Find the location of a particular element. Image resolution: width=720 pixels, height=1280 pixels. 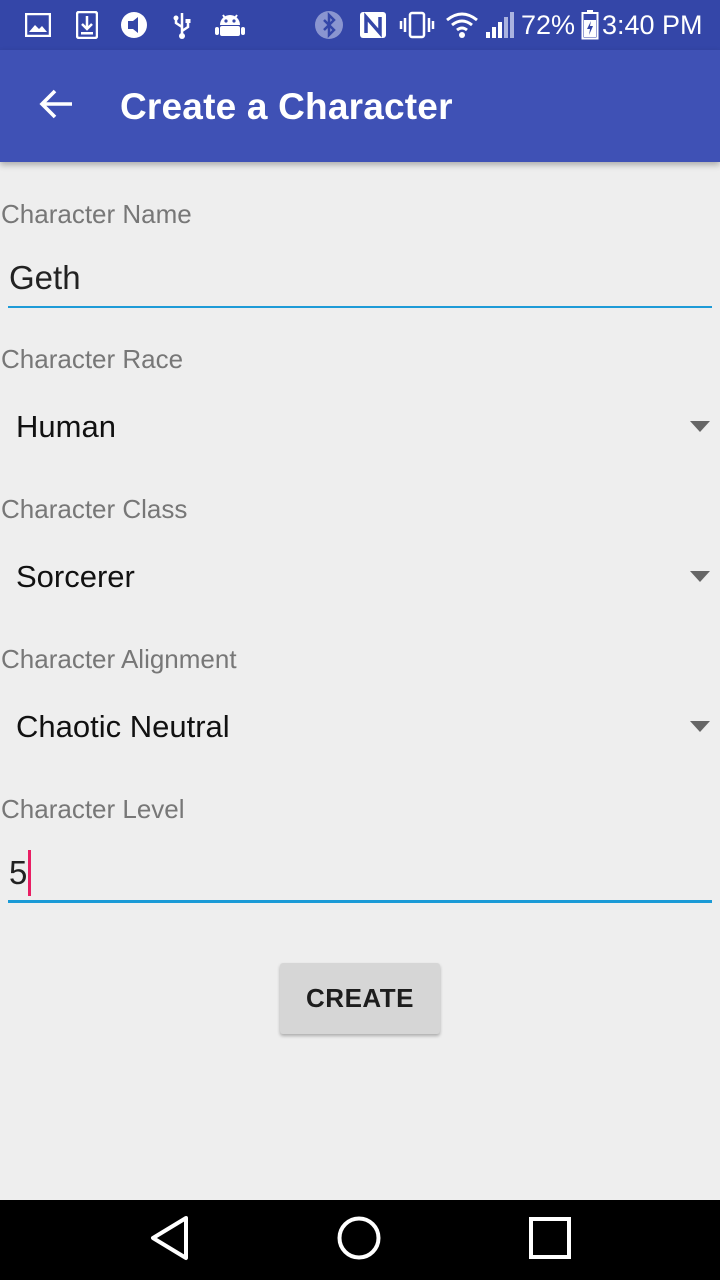

usb-icon is located at coordinates (182, 25).